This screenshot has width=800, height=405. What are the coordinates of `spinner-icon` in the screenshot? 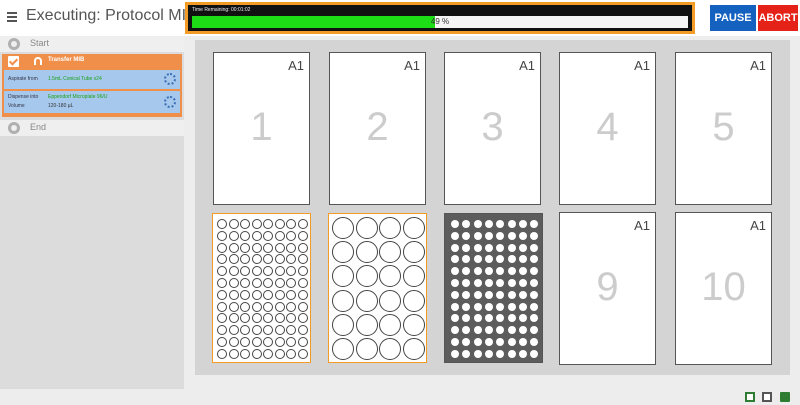 It's located at (170, 79).